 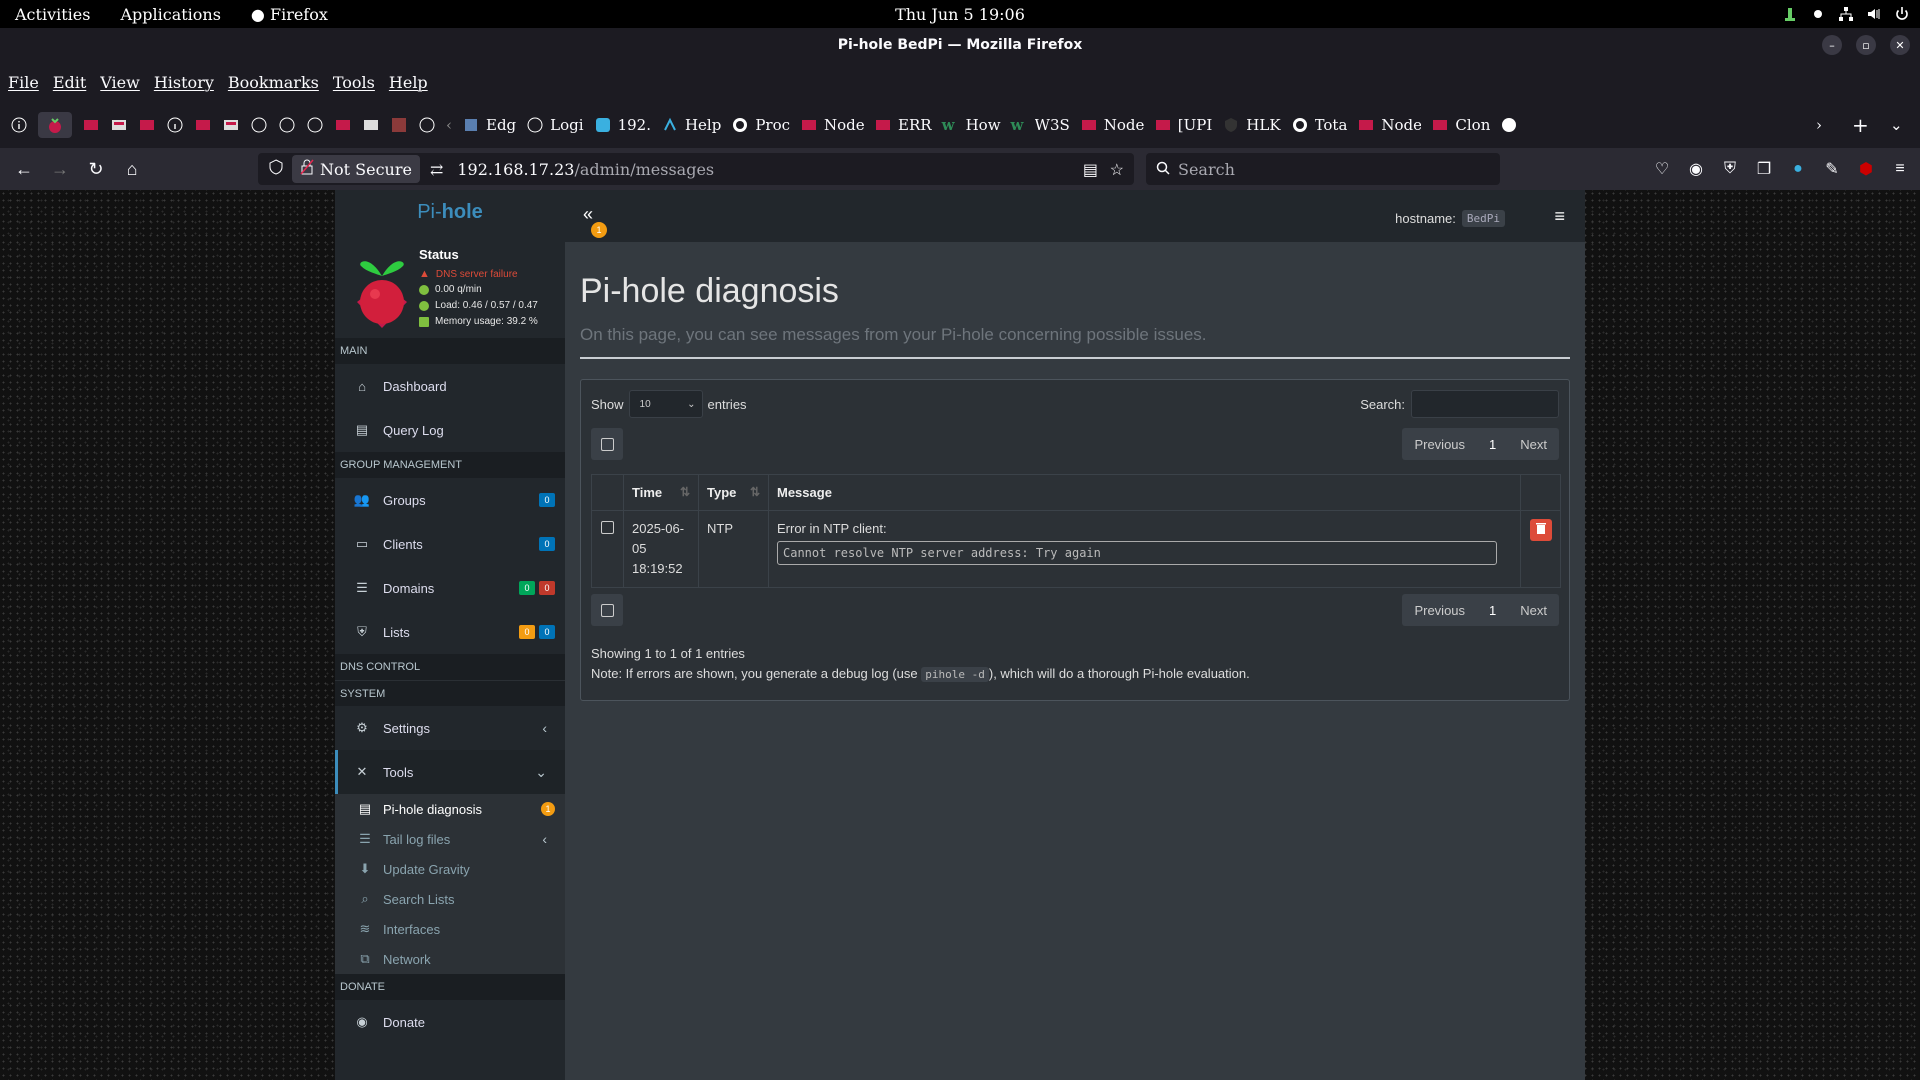 What do you see at coordinates (408, 82) in the screenshot?
I see `menu-help: Help` at bounding box center [408, 82].